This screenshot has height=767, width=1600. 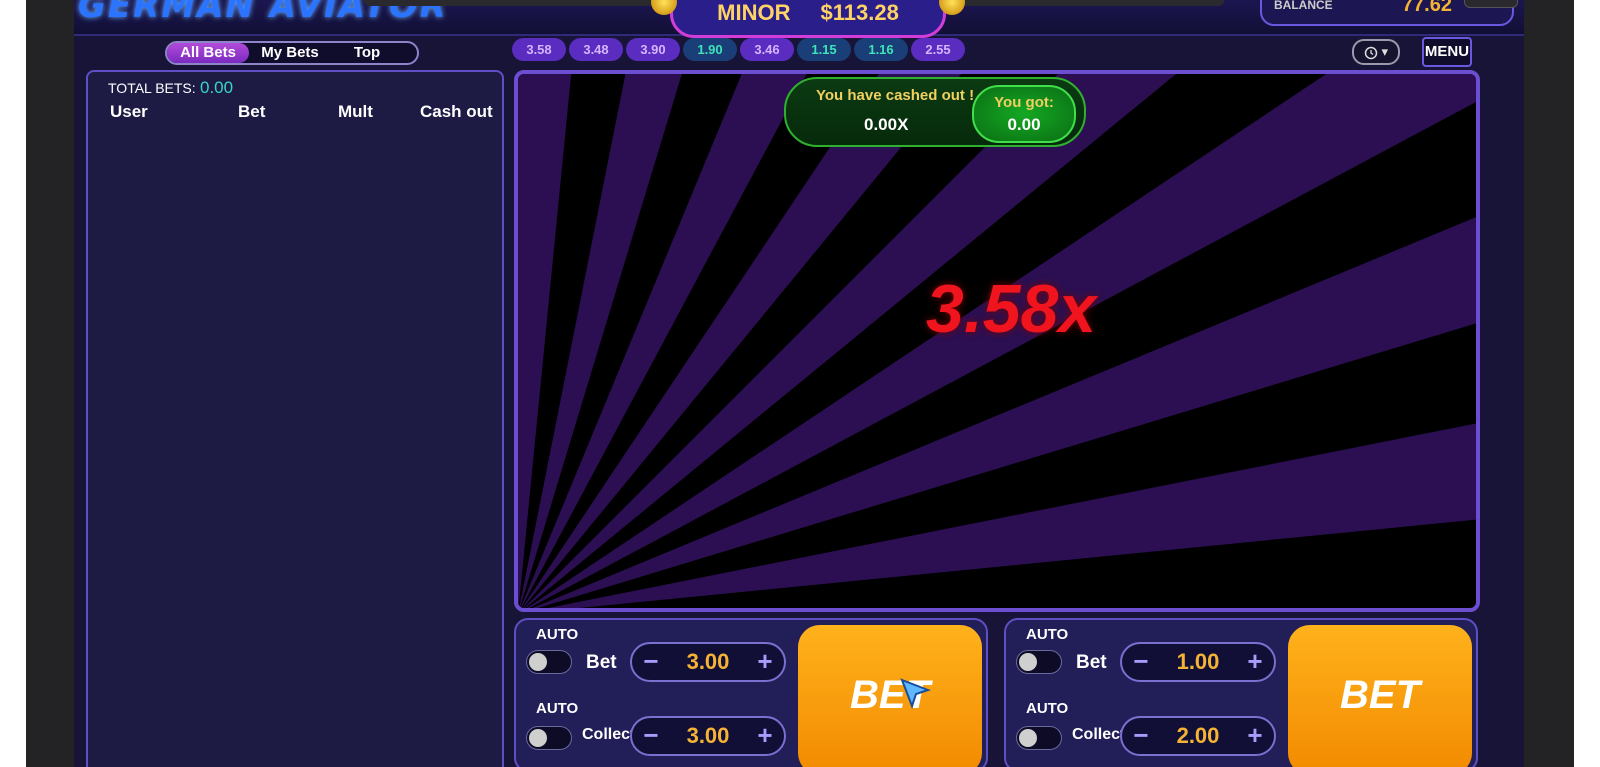 I want to click on jackpot-label: MINOR, so click(x=754, y=12).